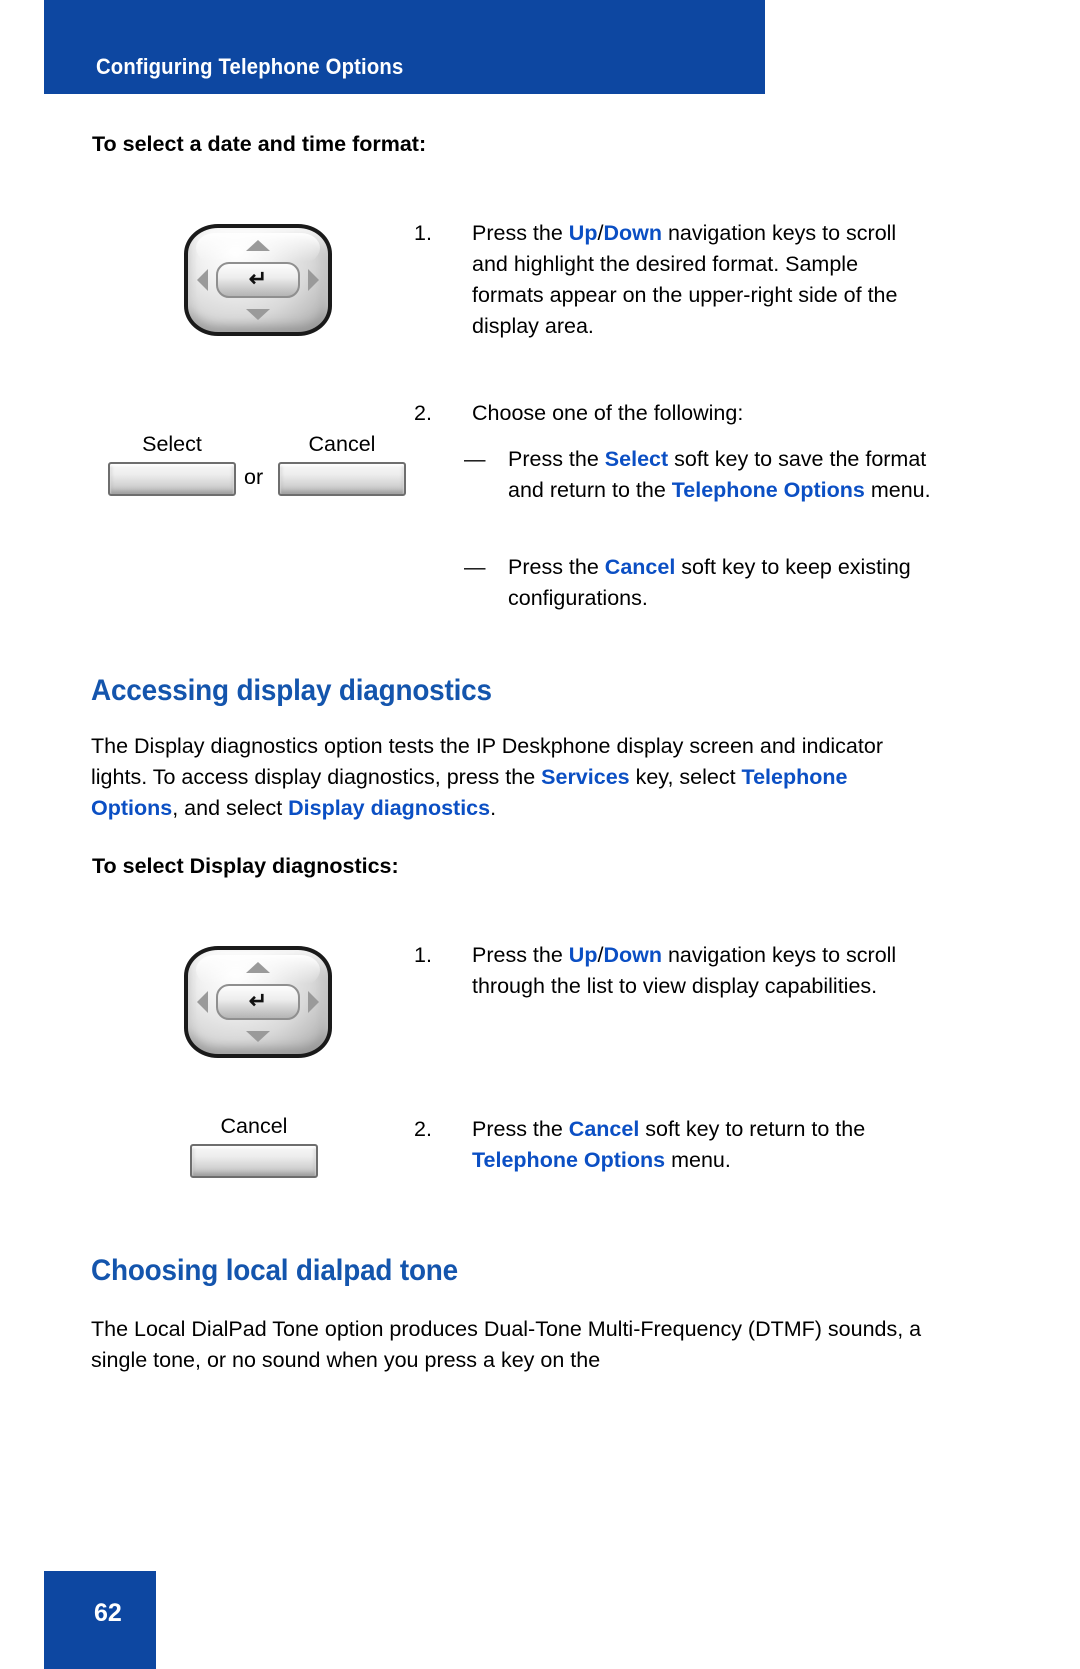 The image size is (1080, 1669). Describe the element at coordinates (275, 1270) in the screenshot. I see `section-heading-local-dialpad-tone: Choosing local dialpad tone` at that location.